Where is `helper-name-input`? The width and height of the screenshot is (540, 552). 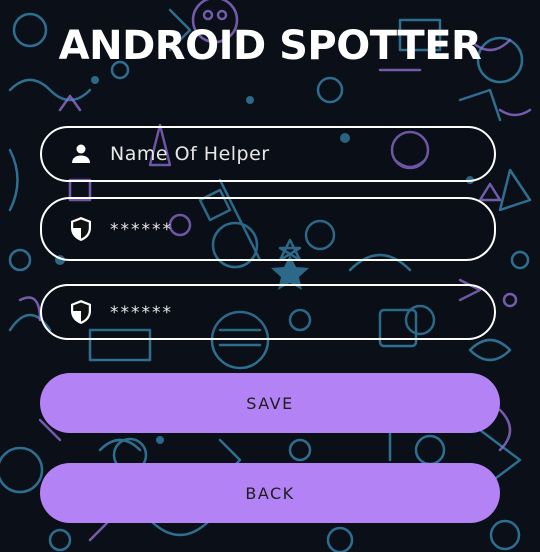
helper-name-input is located at coordinates (290, 154).